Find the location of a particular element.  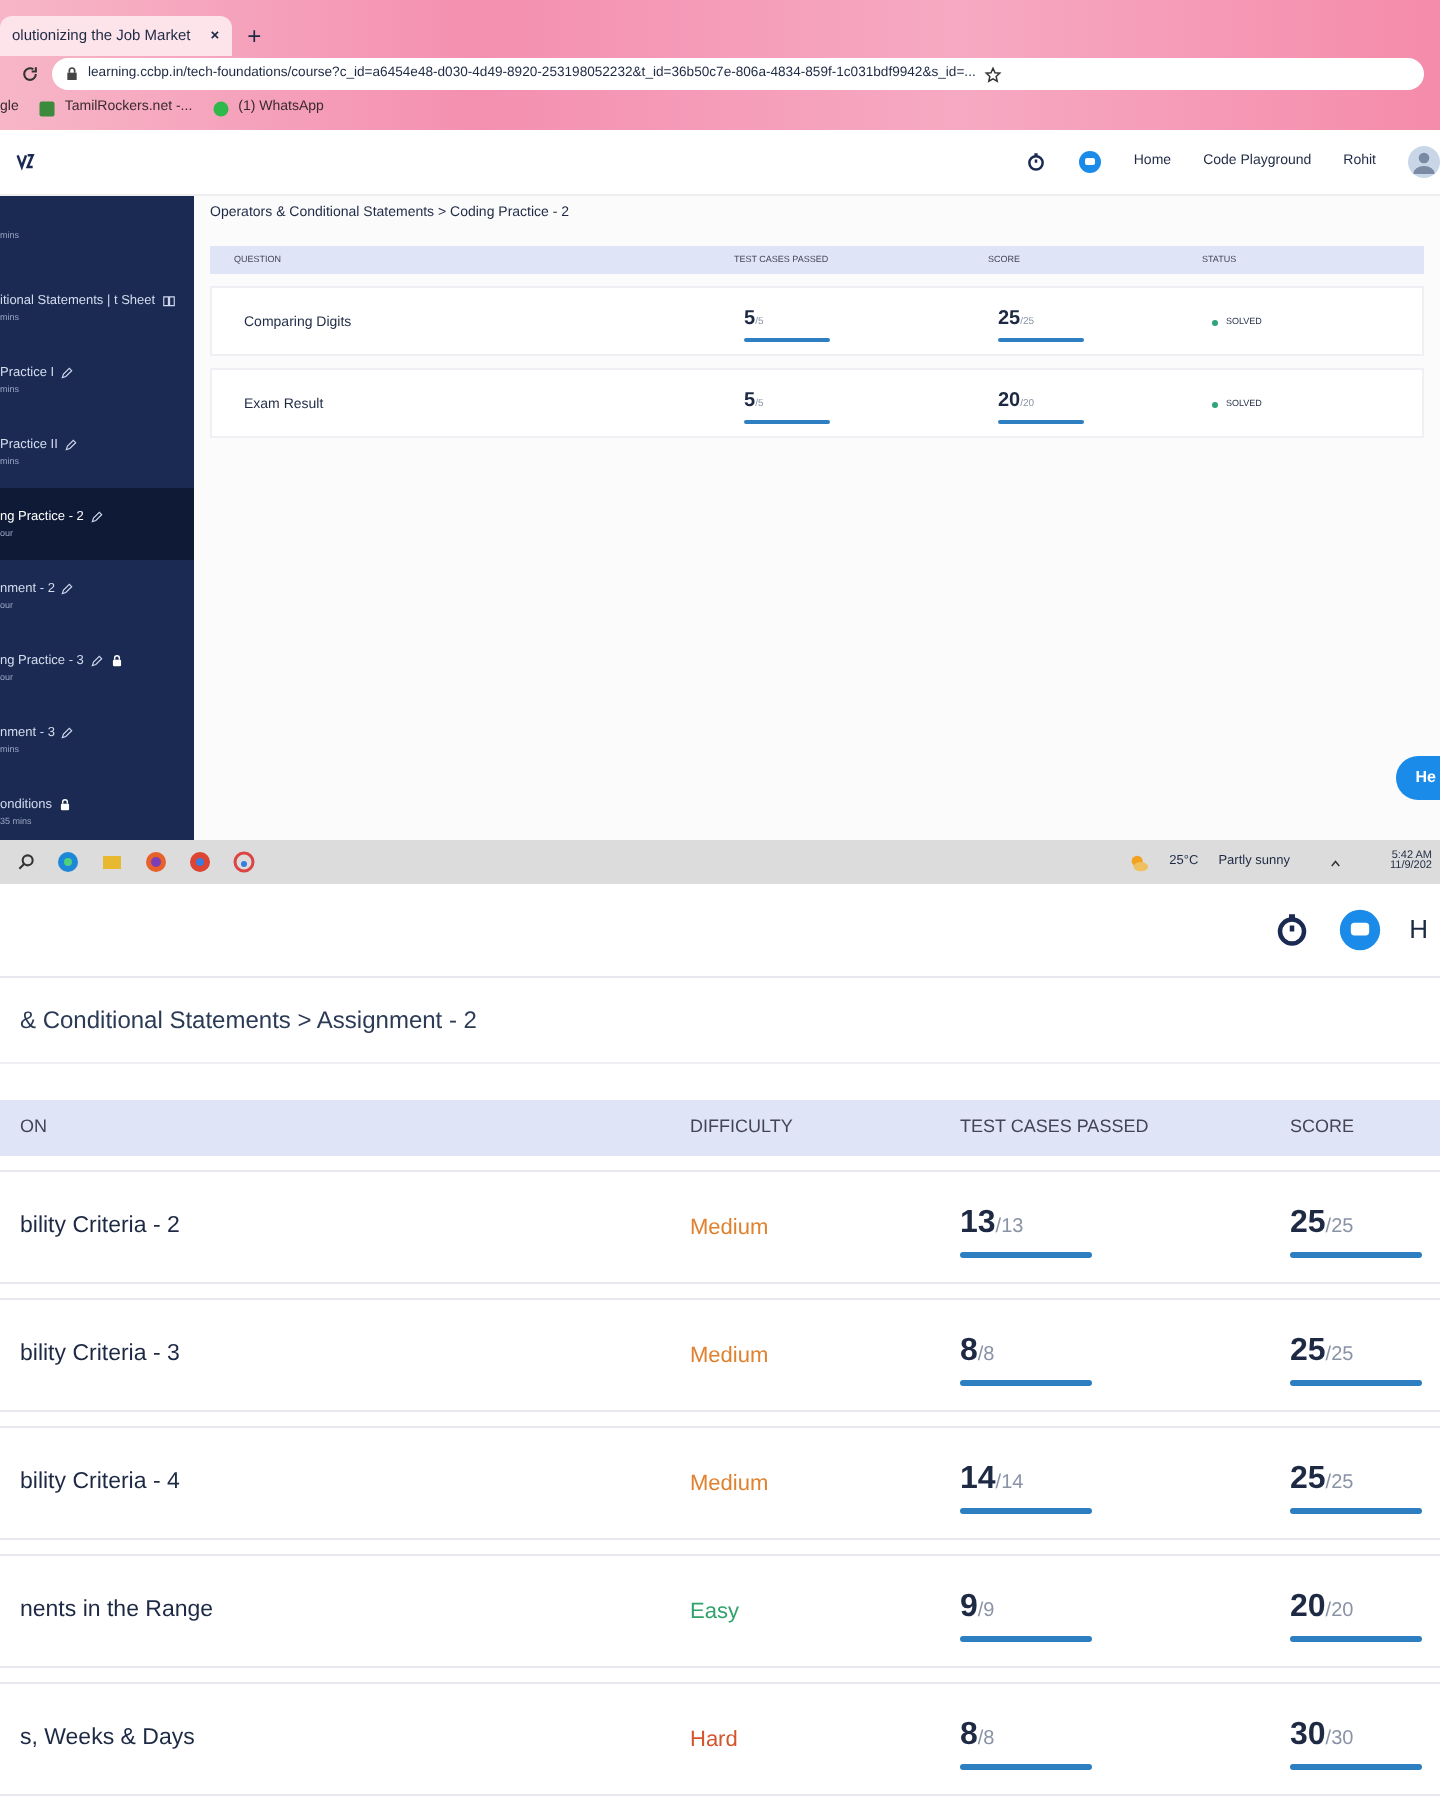

lock-icon is located at coordinates (72, 74).